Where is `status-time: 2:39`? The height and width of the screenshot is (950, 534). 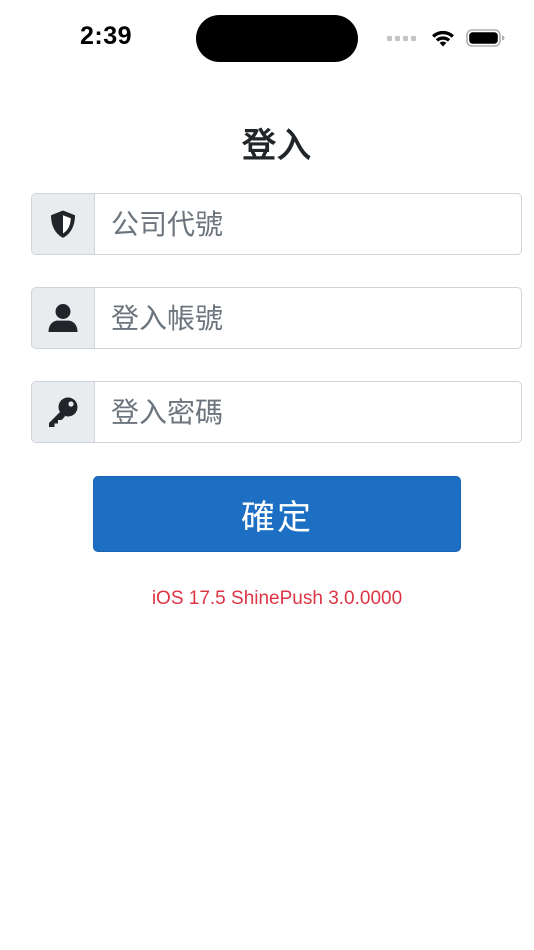
status-time: 2:39 is located at coordinates (106, 36).